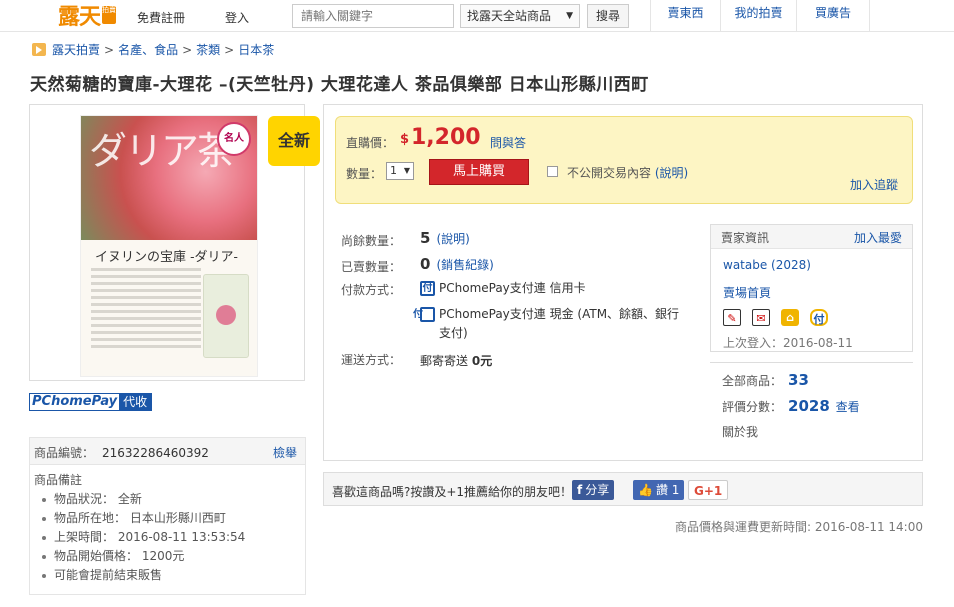 Image resolution: width=954 pixels, height=607 pixels. Describe the element at coordinates (790, 317) in the screenshot. I see `lock-icon: ⌂` at that location.